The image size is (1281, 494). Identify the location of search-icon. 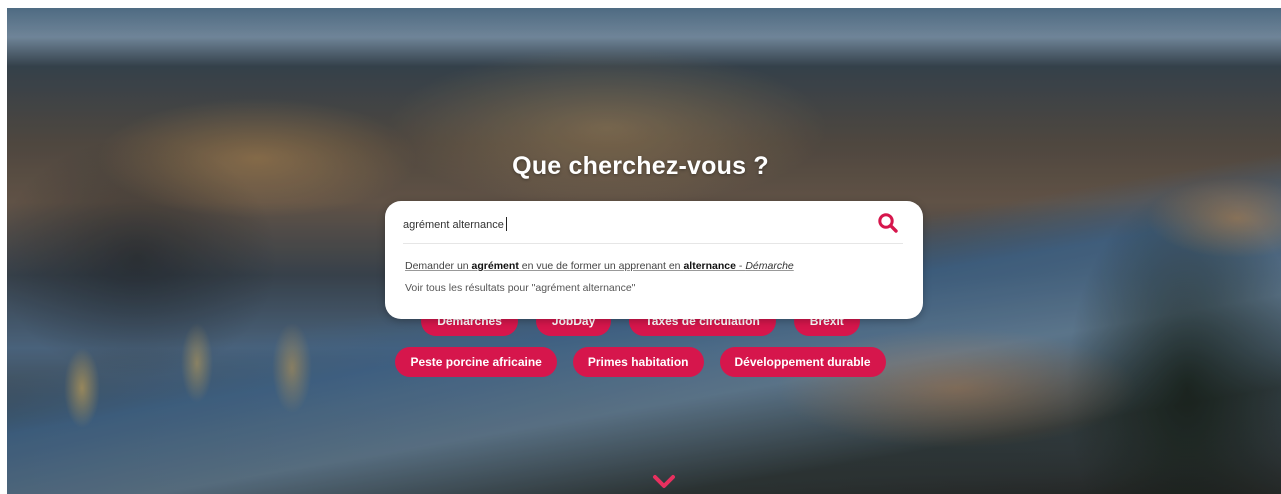
(888, 223).